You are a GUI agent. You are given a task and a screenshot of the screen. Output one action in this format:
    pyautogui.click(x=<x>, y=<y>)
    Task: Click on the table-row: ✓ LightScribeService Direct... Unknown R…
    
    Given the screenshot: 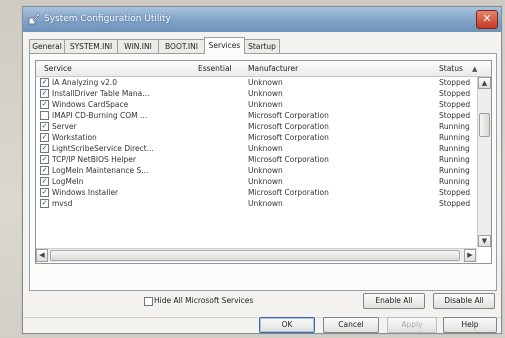 What is the action you would take?
    pyautogui.click(x=256, y=148)
    